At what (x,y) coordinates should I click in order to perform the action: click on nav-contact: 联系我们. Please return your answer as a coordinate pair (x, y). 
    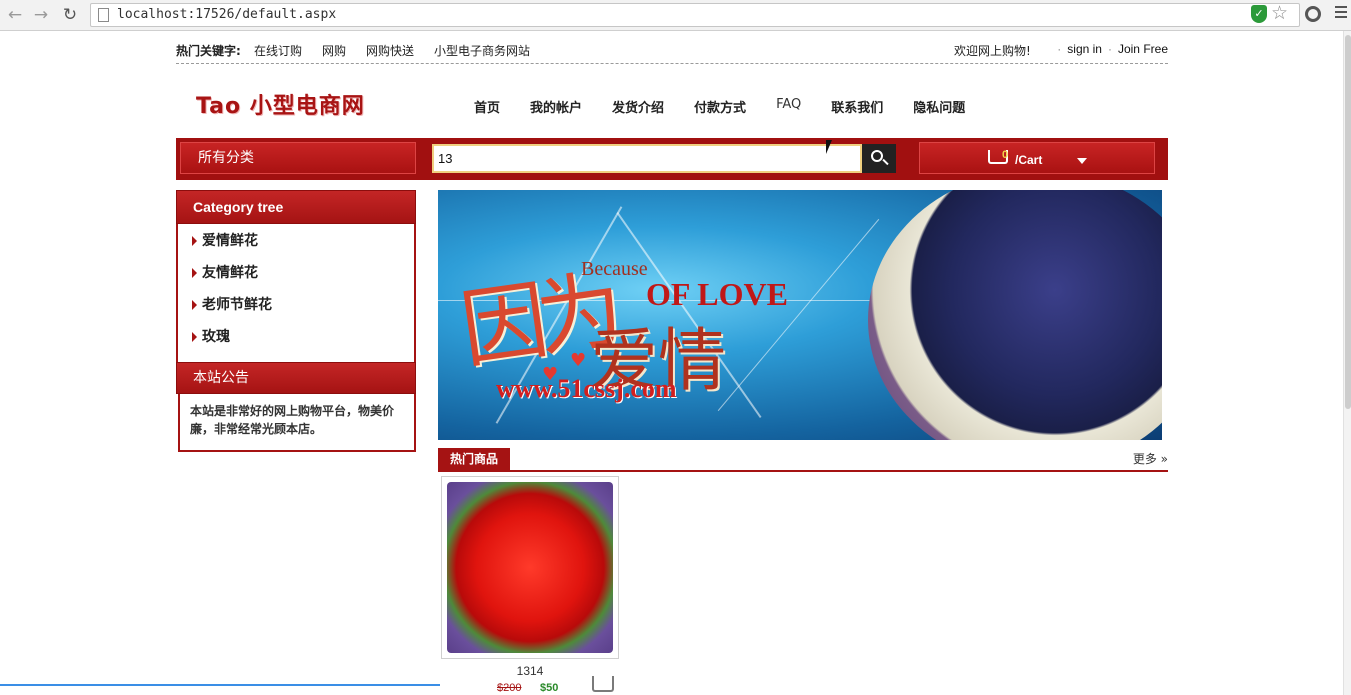
    Looking at the image, I should click on (857, 106).